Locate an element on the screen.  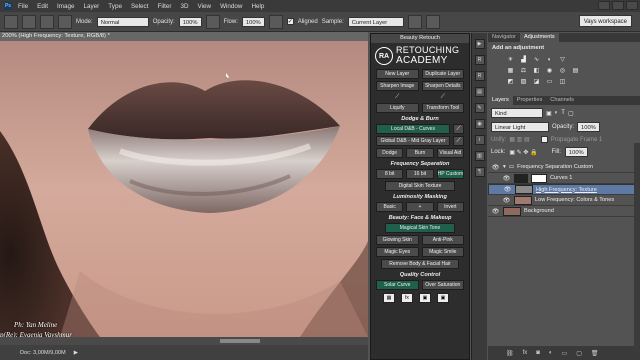
menu-view: View is located at coordinates (205, 6).